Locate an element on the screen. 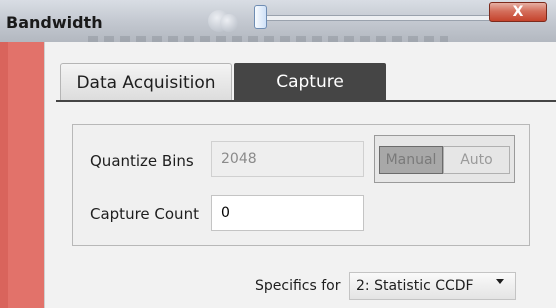 The height and width of the screenshot is (308, 556). transparency-slider-thumb is located at coordinates (260, 17).